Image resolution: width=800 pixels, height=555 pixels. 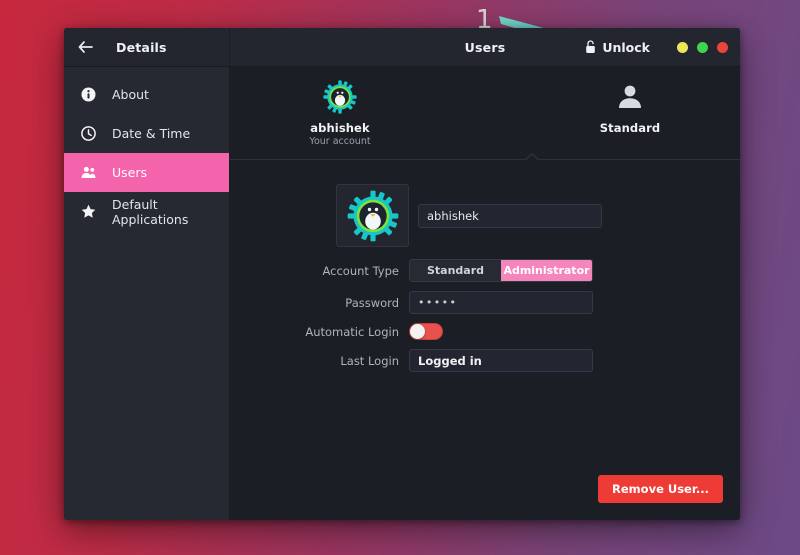 What do you see at coordinates (88, 94) in the screenshot?
I see `info-icon` at bounding box center [88, 94].